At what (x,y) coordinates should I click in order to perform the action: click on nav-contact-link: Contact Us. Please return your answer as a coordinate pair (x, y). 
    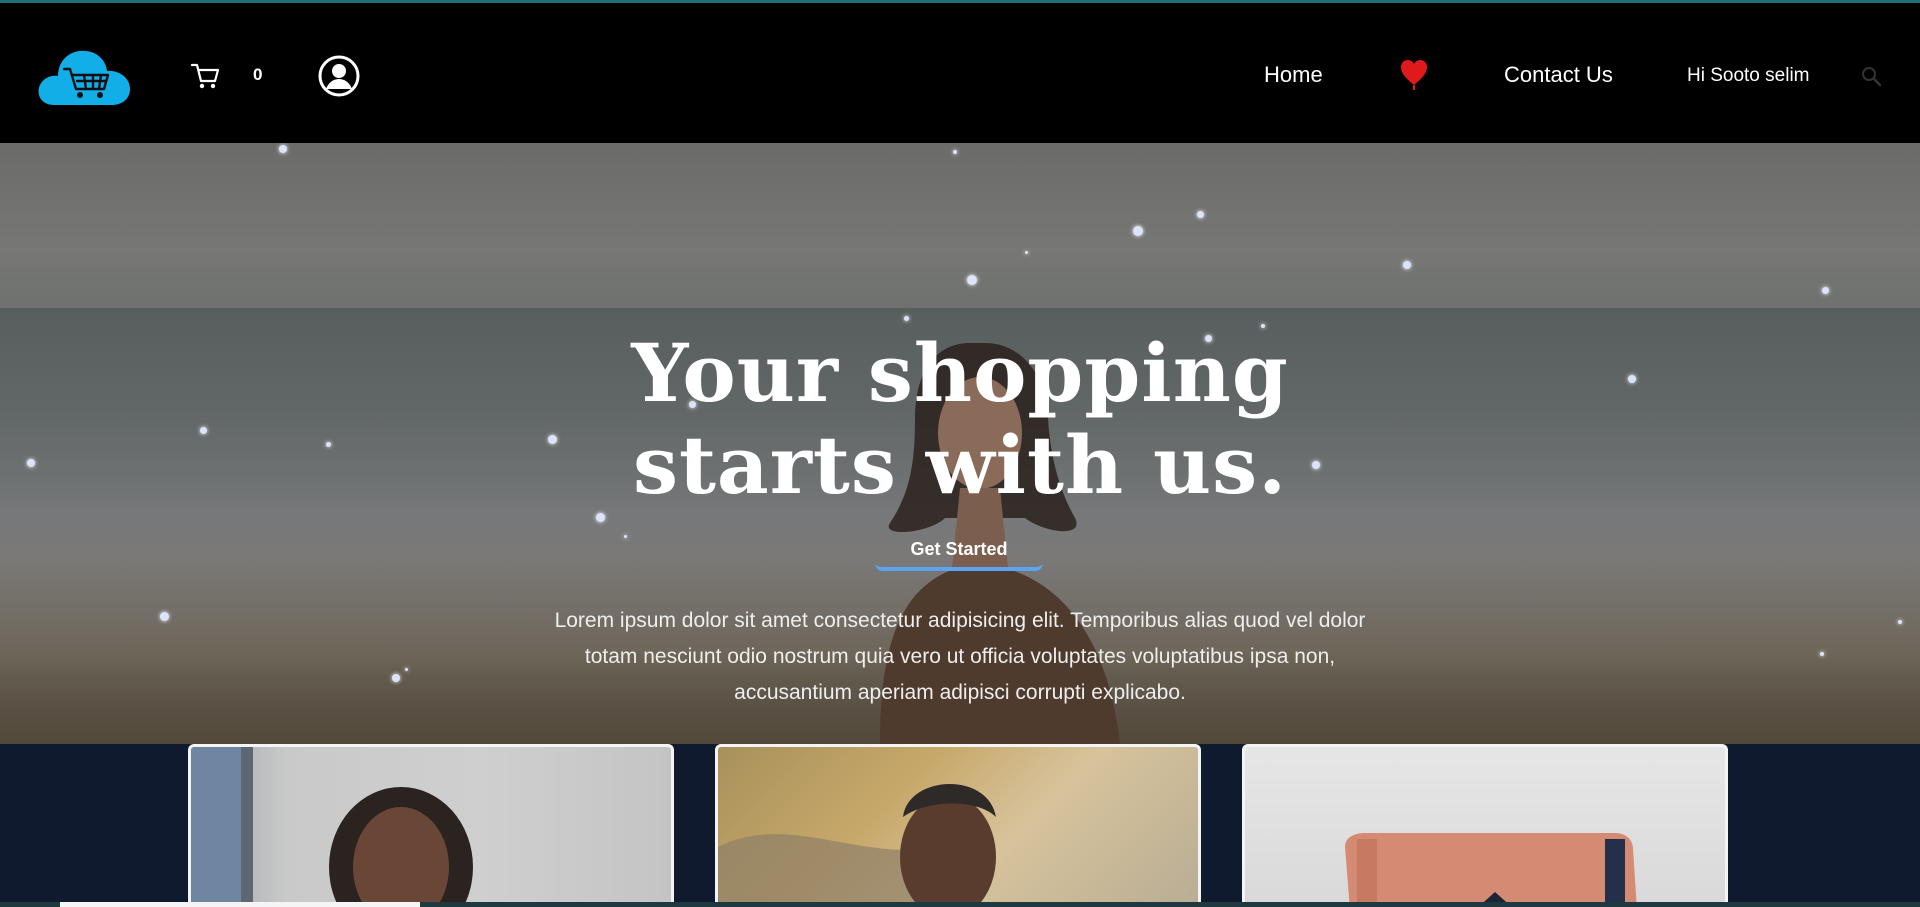
    Looking at the image, I should click on (1558, 75).